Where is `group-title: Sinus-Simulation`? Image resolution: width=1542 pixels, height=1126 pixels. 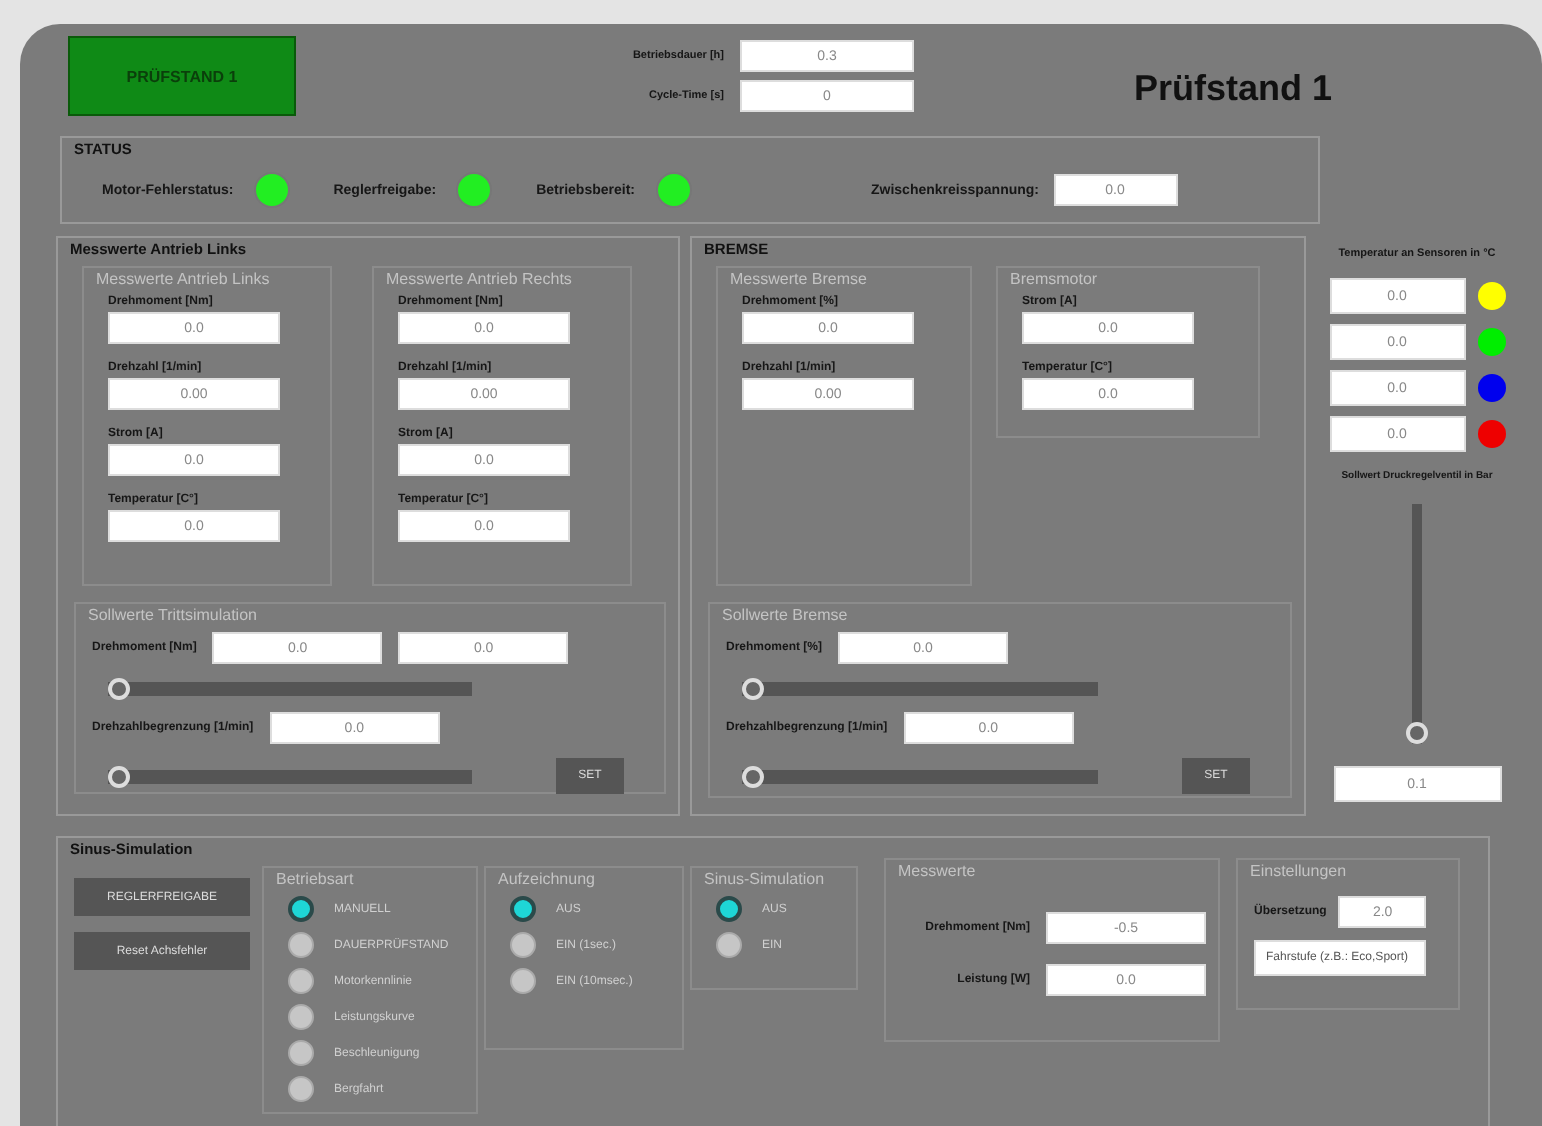 group-title: Sinus-Simulation is located at coordinates (765, 879).